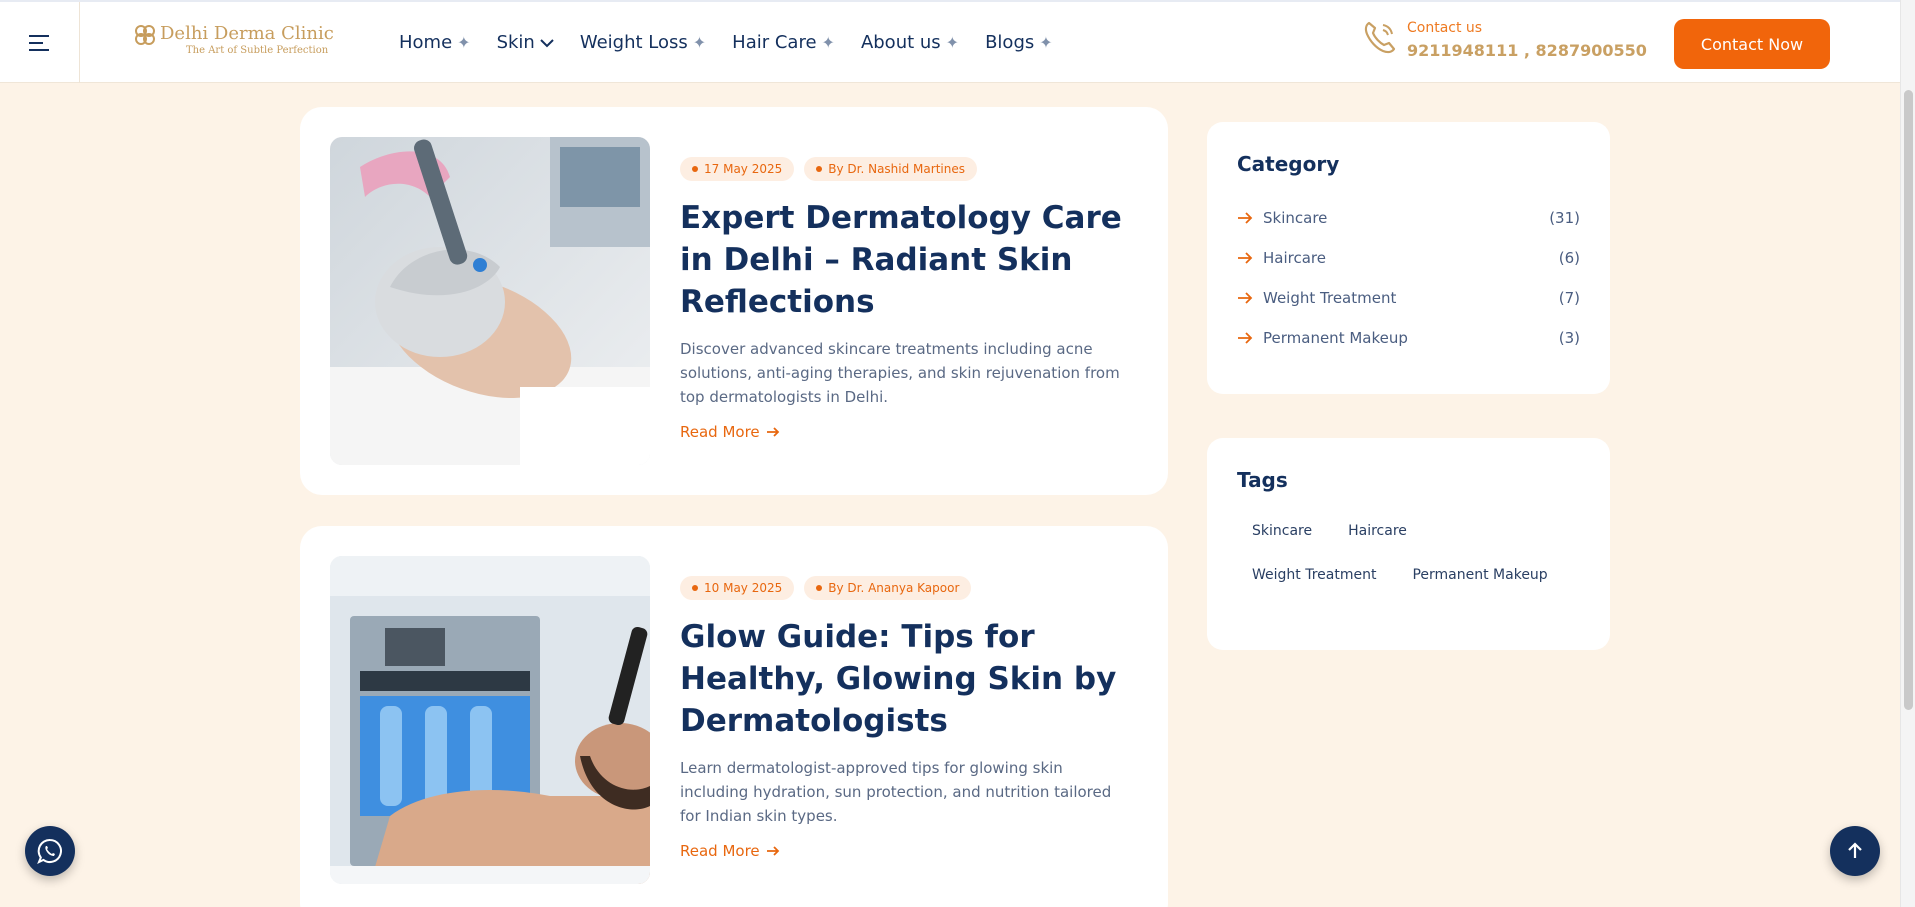 This screenshot has height=907, width=1915. I want to click on category-title: Category, so click(1288, 164).